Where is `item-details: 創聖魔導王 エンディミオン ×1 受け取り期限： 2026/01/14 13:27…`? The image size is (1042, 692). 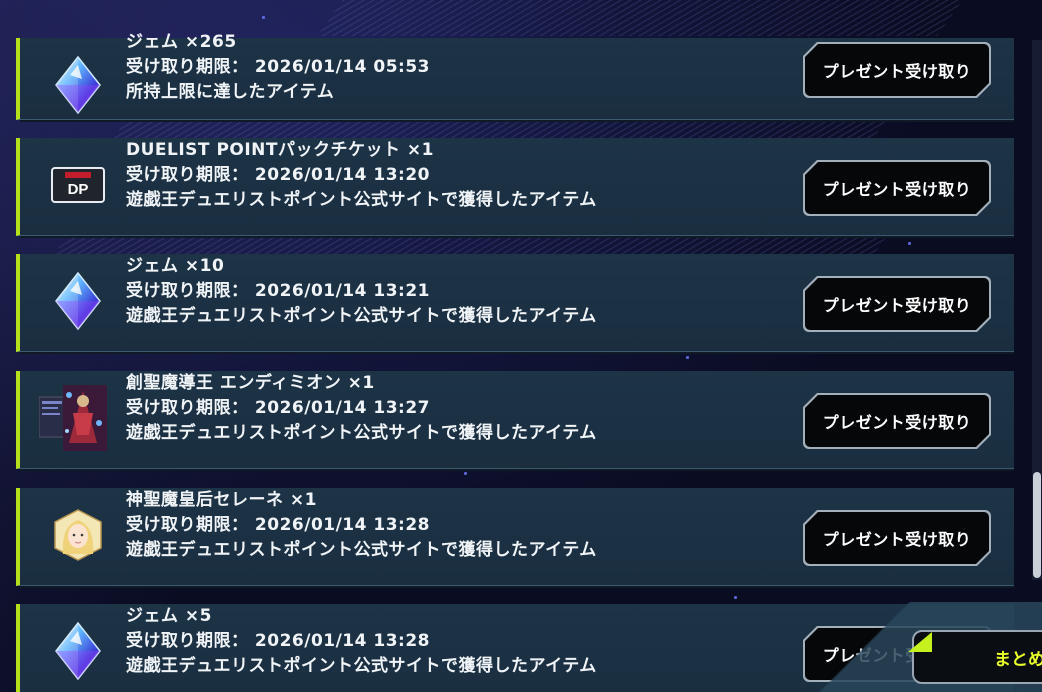 item-details: 創聖魔導王 エンディミオン ×1 受け取り期限： 2026/01/14 13:27… is located at coordinates (361, 408).